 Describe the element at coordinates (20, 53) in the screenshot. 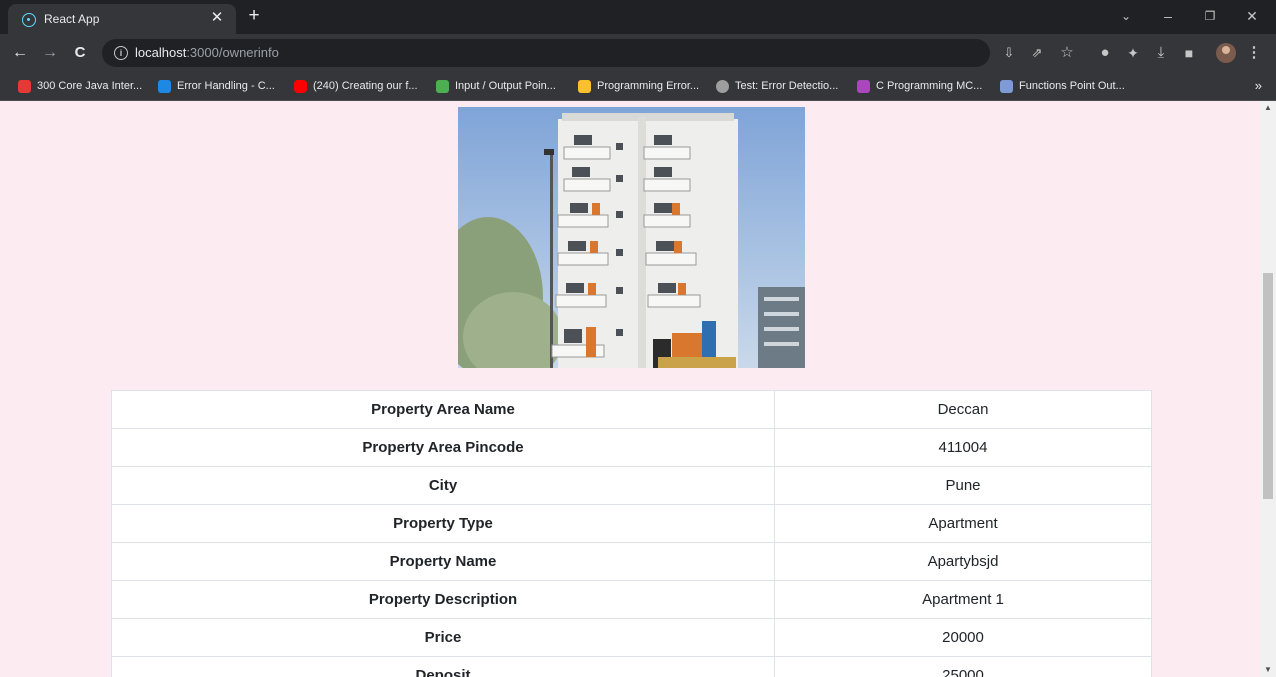

I see `back-button: ←` at that location.